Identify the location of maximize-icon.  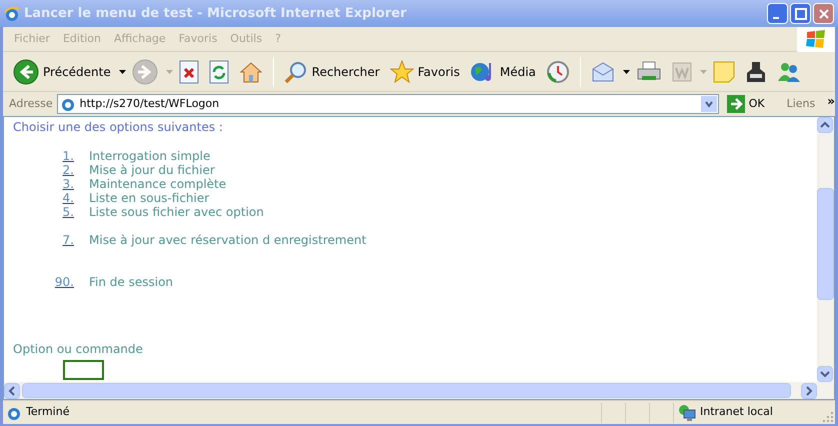
(800, 14).